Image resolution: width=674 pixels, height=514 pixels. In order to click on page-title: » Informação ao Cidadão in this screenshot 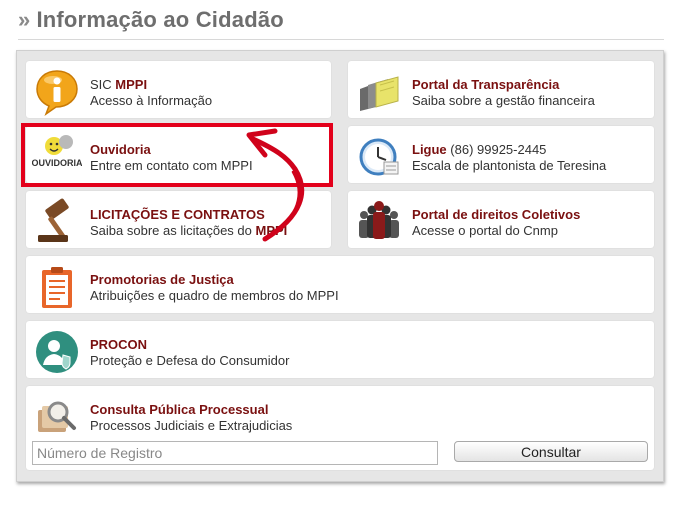, I will do `click(341, 20)`.